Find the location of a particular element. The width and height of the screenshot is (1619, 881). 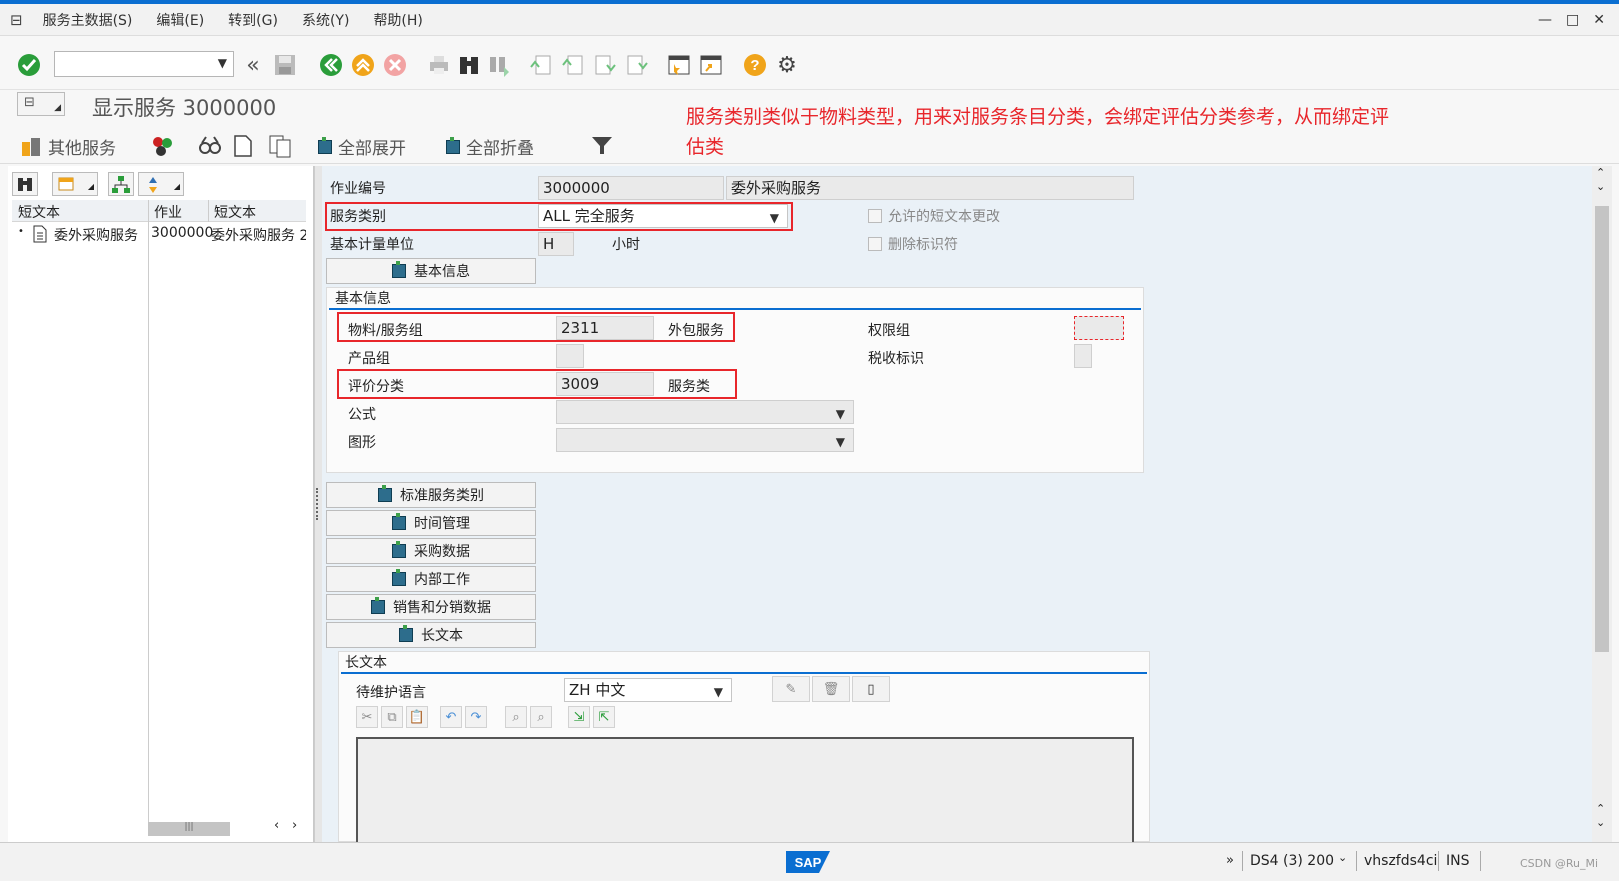

menu-item-system: 系统(Y) is located at coordinates (325, 20).